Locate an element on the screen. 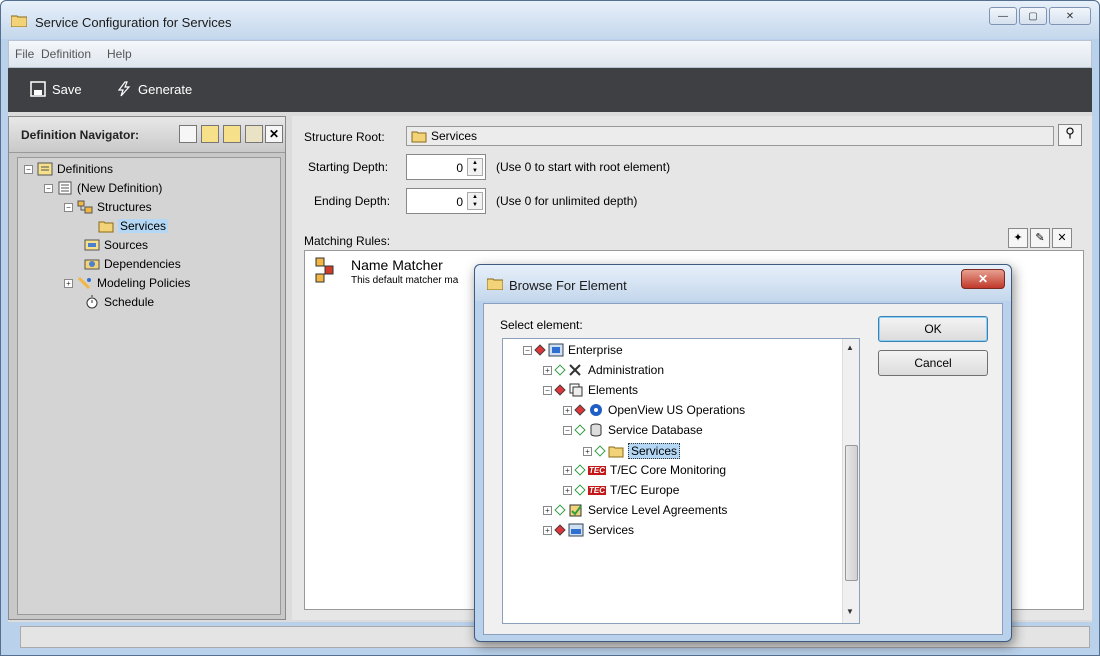  cancel-button: Cancel is located at coordinates (933, 363).